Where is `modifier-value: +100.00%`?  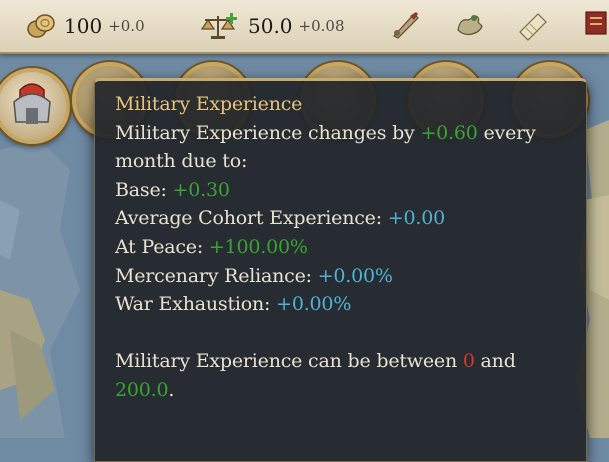
modifier-value: +100.00% is located at coordinates (258, 246).